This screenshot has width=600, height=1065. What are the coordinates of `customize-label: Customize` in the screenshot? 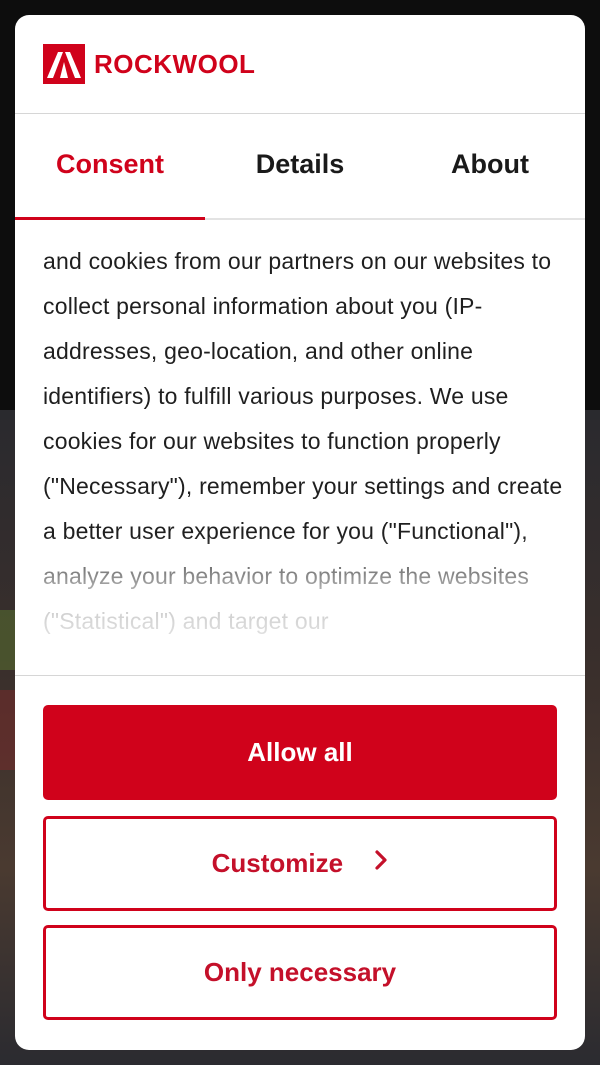 It's located at (277, 863).